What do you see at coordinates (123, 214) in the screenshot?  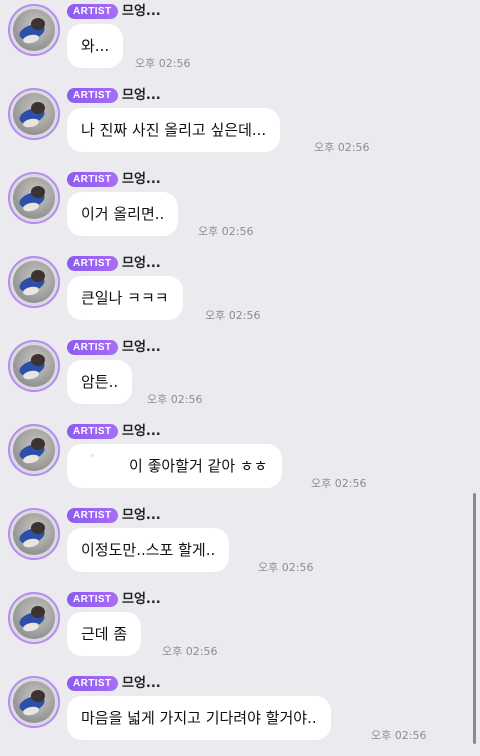 I see `message-bubble: 이거 올리면..` at bounding box center [123, 214].